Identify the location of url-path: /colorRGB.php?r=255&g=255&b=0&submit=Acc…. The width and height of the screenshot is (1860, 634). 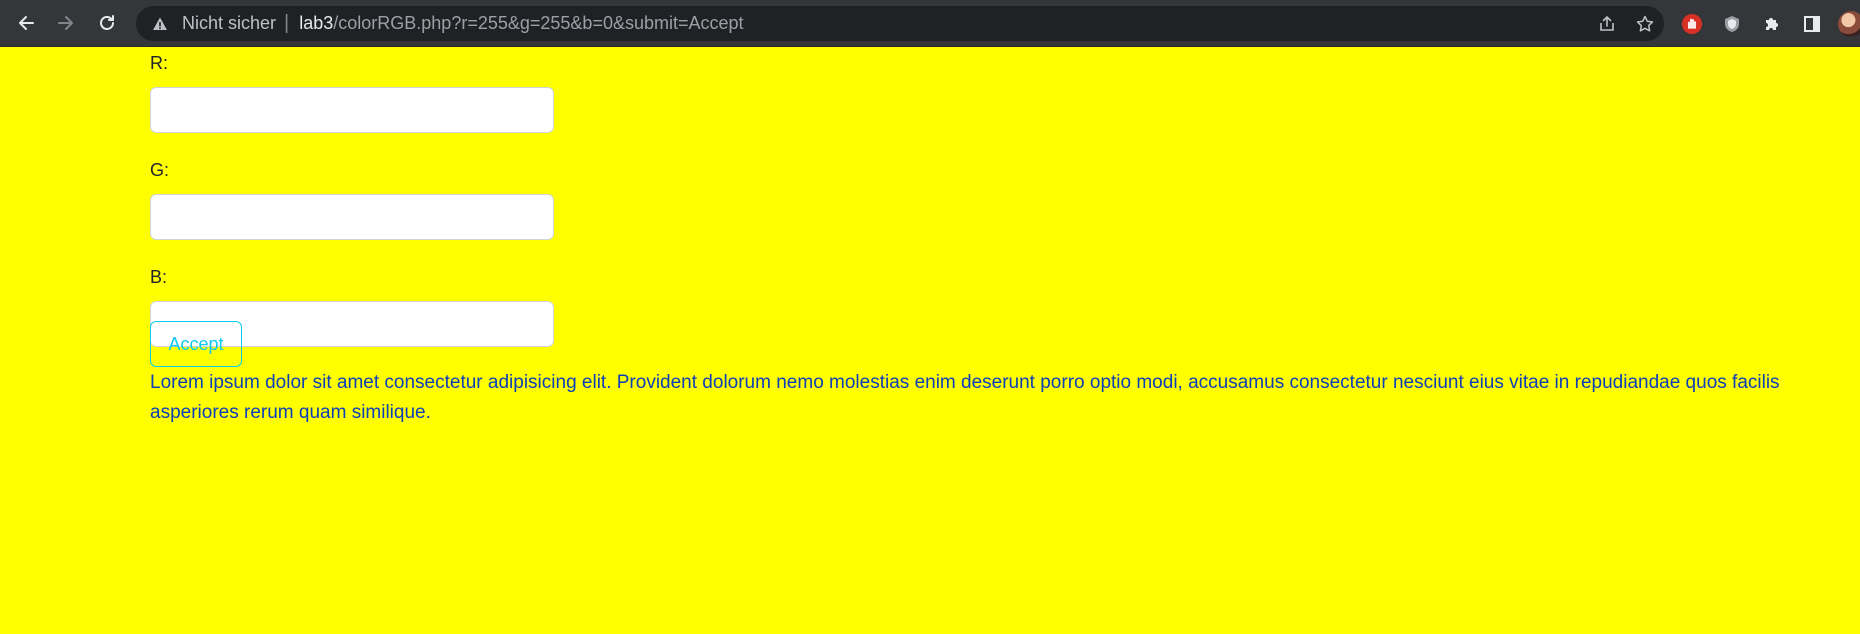
(538, 23).